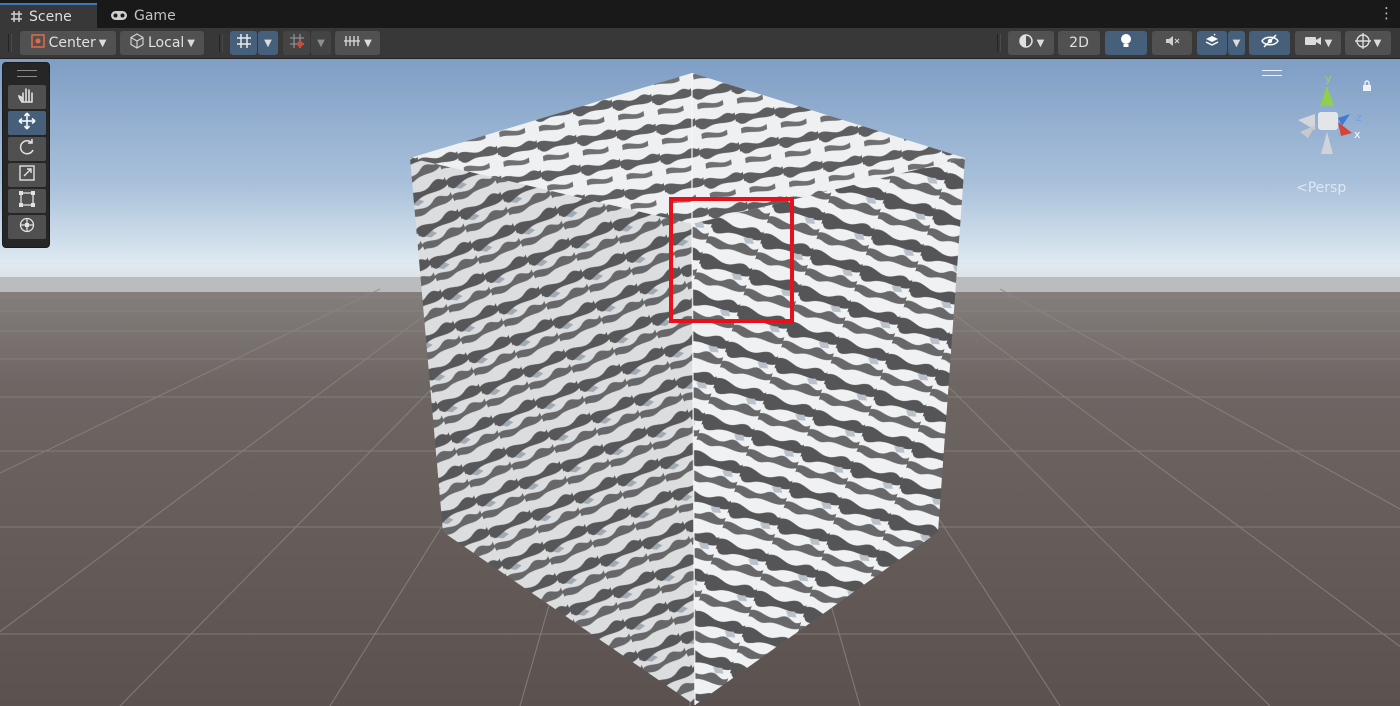  I want to click on projection-toggle: <Persp, so click(1321, 188).